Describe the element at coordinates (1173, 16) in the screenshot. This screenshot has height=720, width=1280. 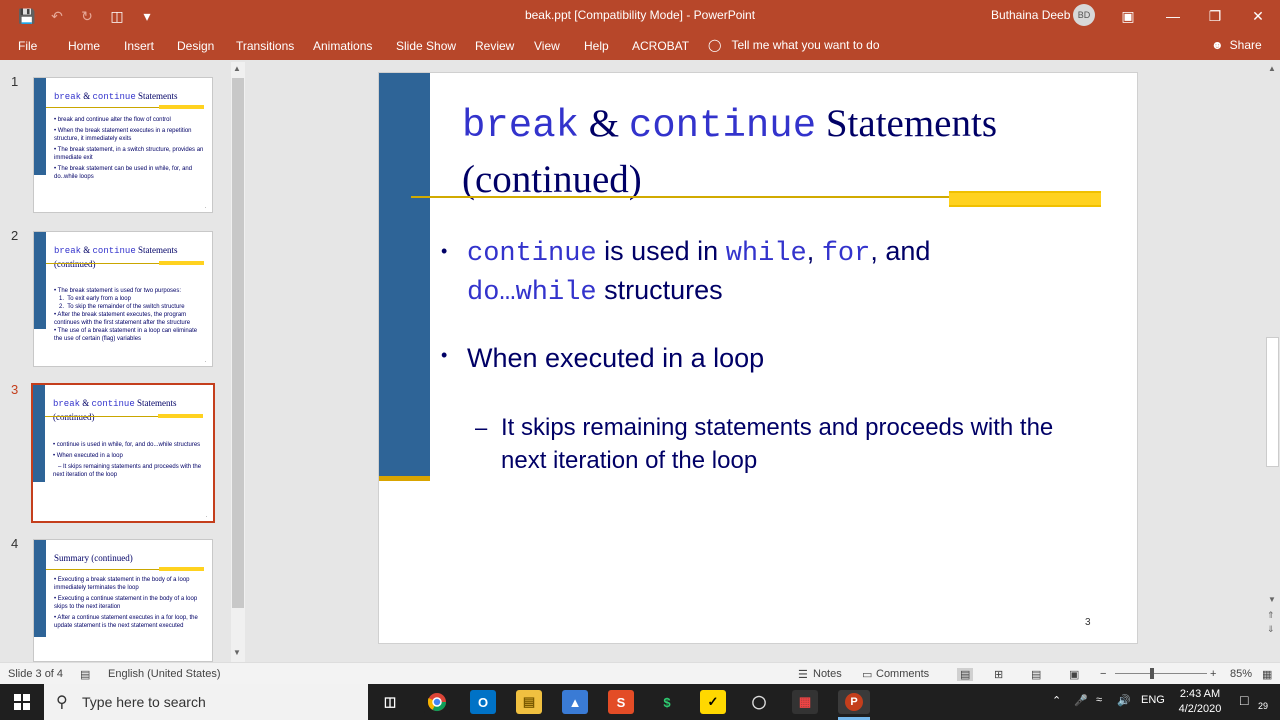
I see `minimize-icon: —` at that location.